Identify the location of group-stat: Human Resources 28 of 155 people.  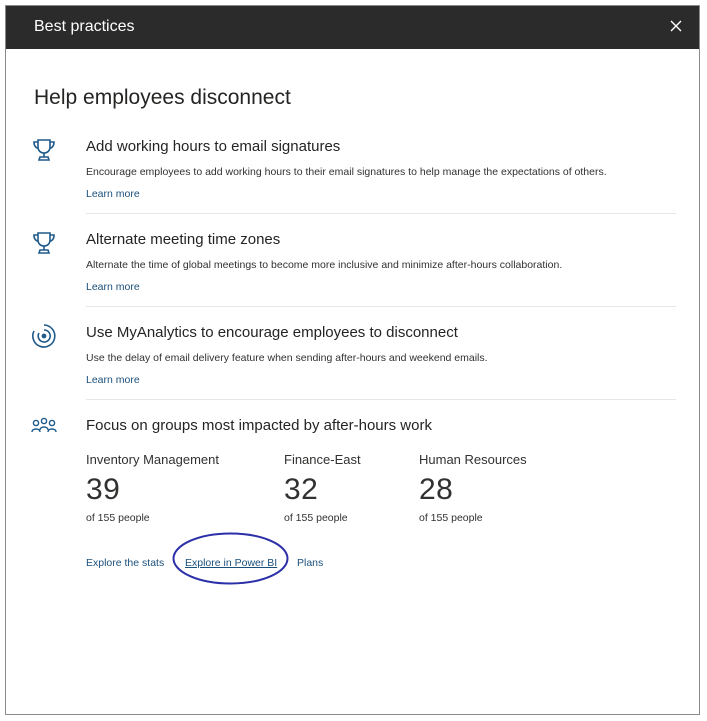
(473, 488).